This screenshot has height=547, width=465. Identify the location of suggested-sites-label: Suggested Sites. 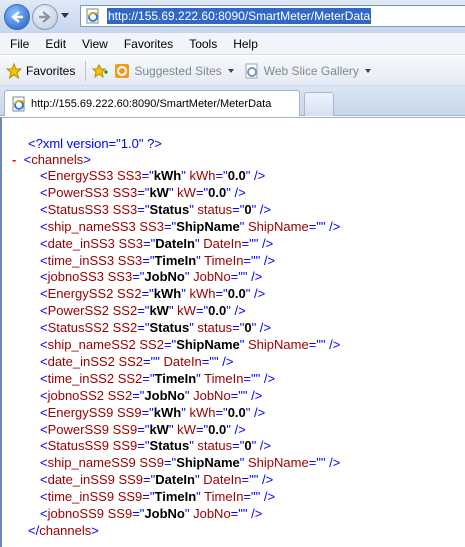
(178, 70).